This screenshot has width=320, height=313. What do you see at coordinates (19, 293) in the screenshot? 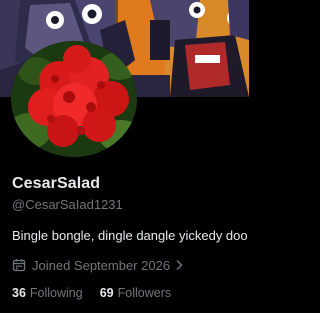
I see `following-count: 36` at bounding box center [19, 293].